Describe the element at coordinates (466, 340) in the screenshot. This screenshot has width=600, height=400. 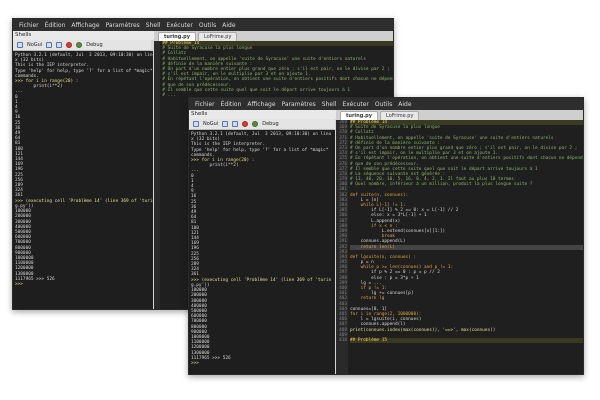
I see `code-line: ## Problème 15` at that location.